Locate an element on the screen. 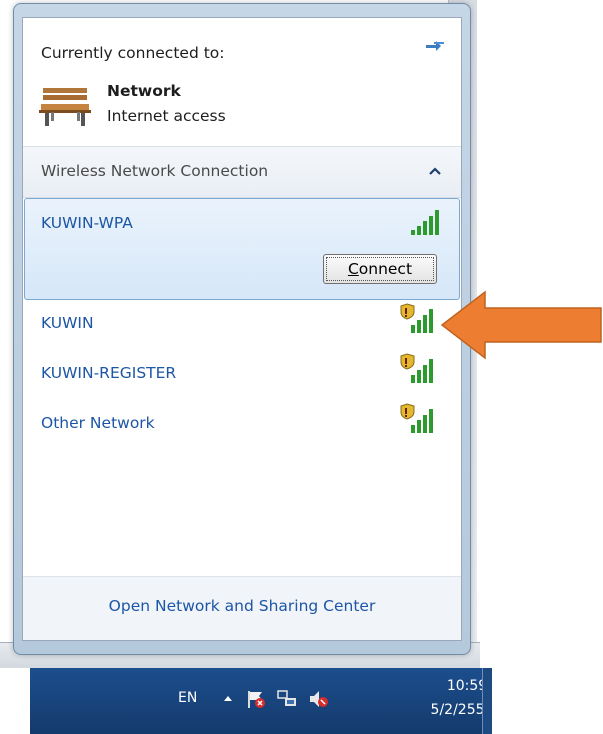  network-name-kuwin-wpa: KUWIN-WPA is located at coordinates (87, 223).